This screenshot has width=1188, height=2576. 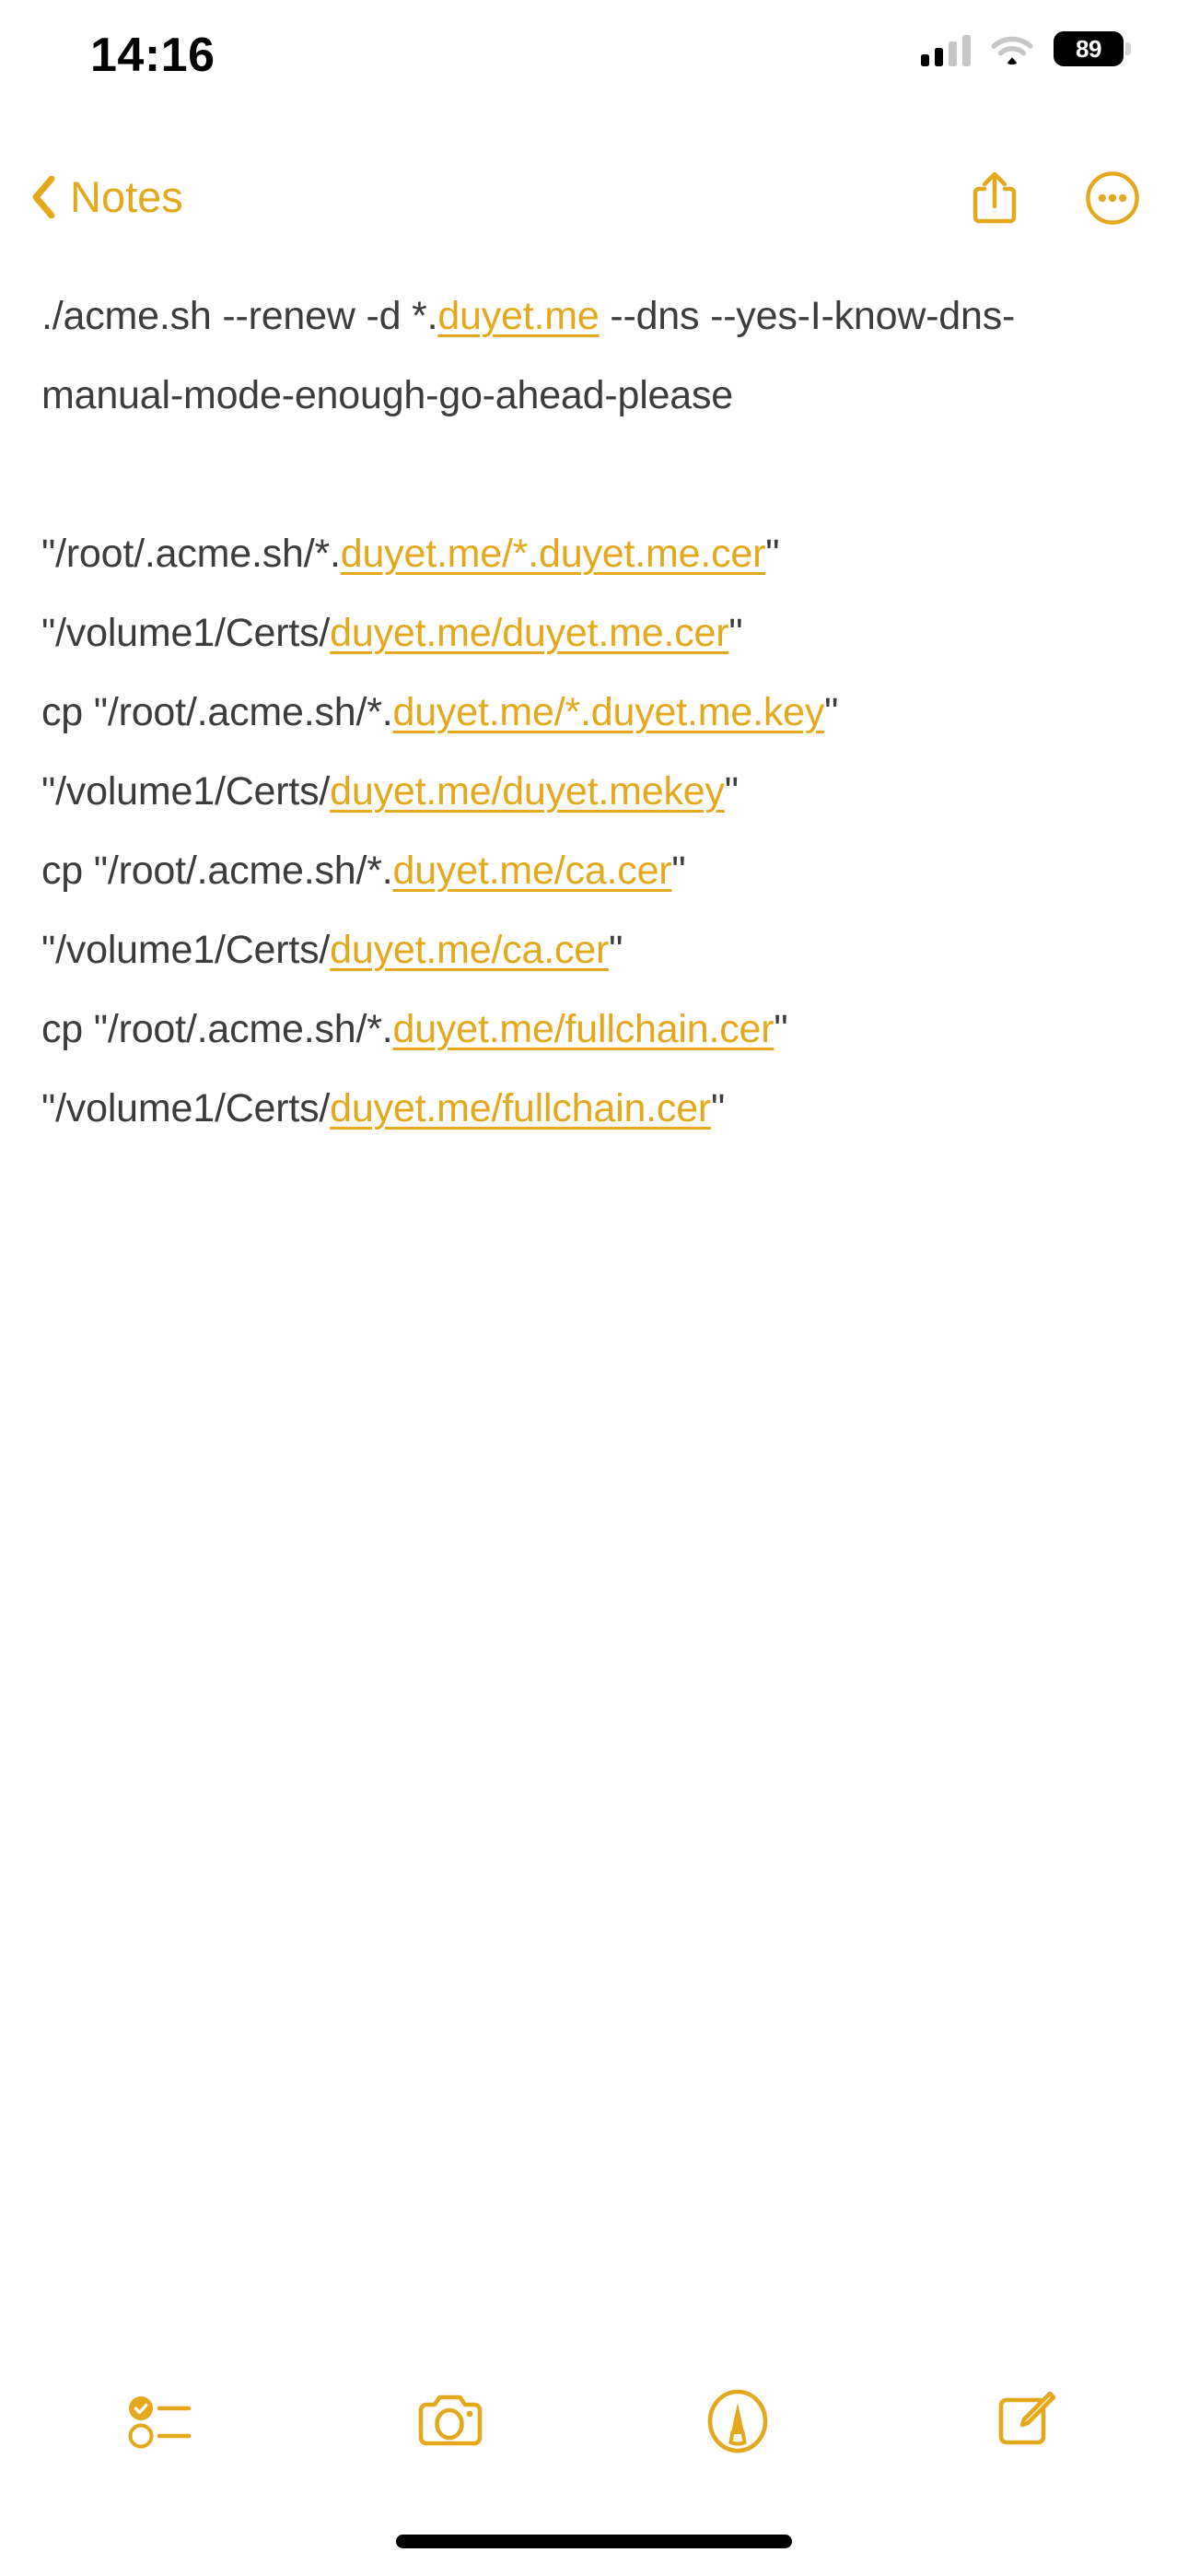 What do you see at coordinates (529, 633) in the screenshot?
I see `note-link: duyet.me/duyet.me.cer` at bounding box center [529, 633].